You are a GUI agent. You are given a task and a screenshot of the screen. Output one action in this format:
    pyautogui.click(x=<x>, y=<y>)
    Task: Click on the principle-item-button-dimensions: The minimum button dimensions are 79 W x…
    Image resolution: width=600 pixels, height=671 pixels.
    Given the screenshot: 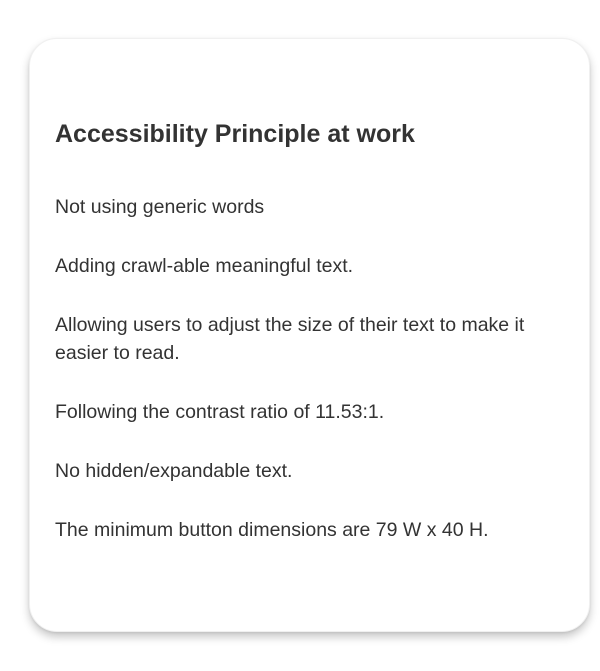 What is the action you would take?
    pyautogui.click(x=272, y=530)
    